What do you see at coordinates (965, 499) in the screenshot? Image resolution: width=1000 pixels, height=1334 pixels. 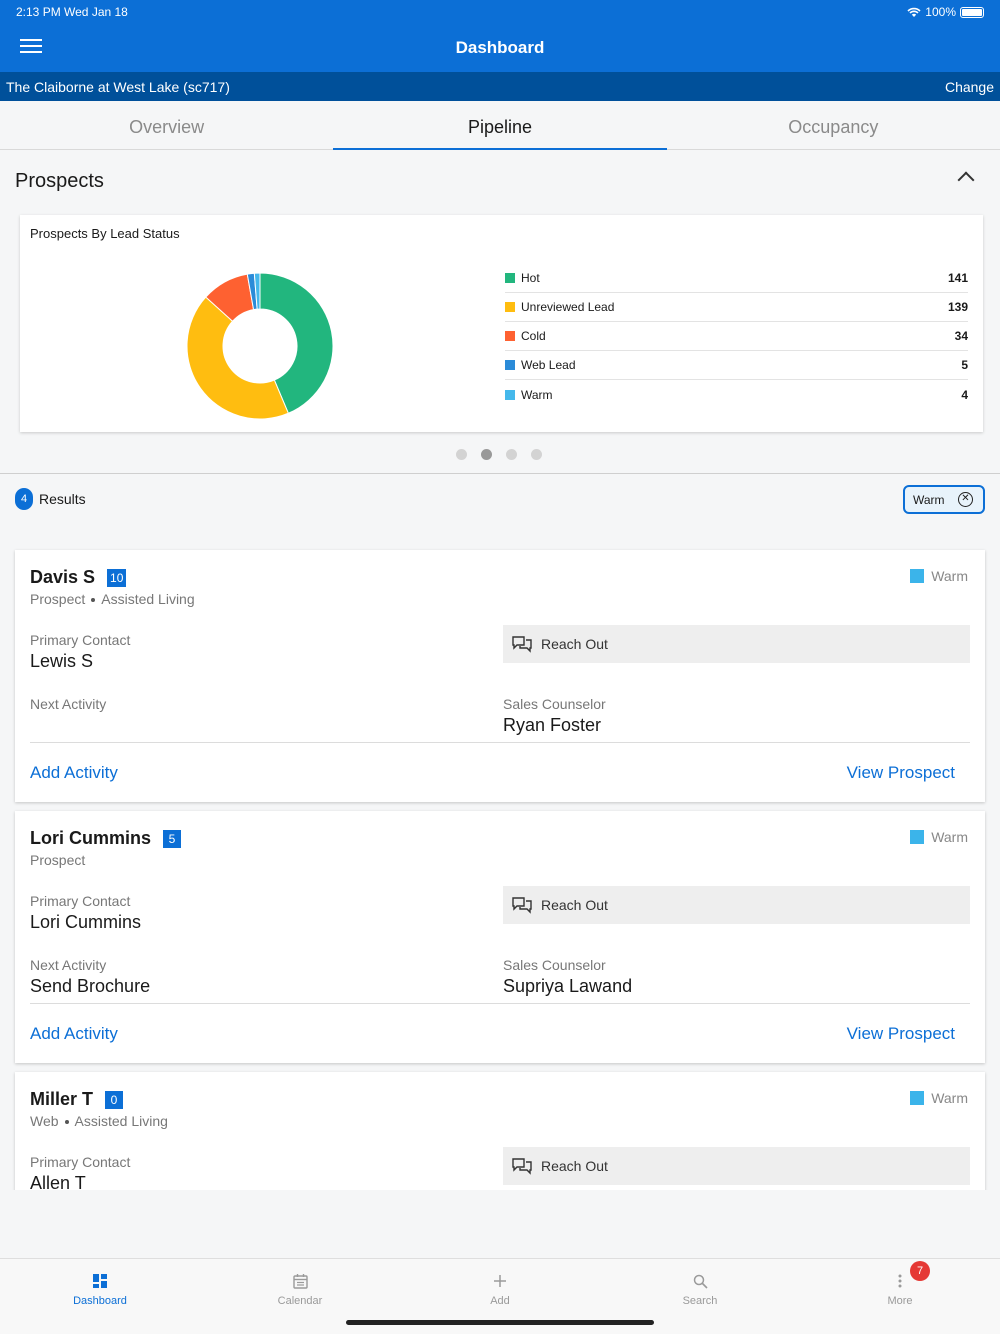 I see `close-circle-icon: ✕` at bounding box center [965, 499].